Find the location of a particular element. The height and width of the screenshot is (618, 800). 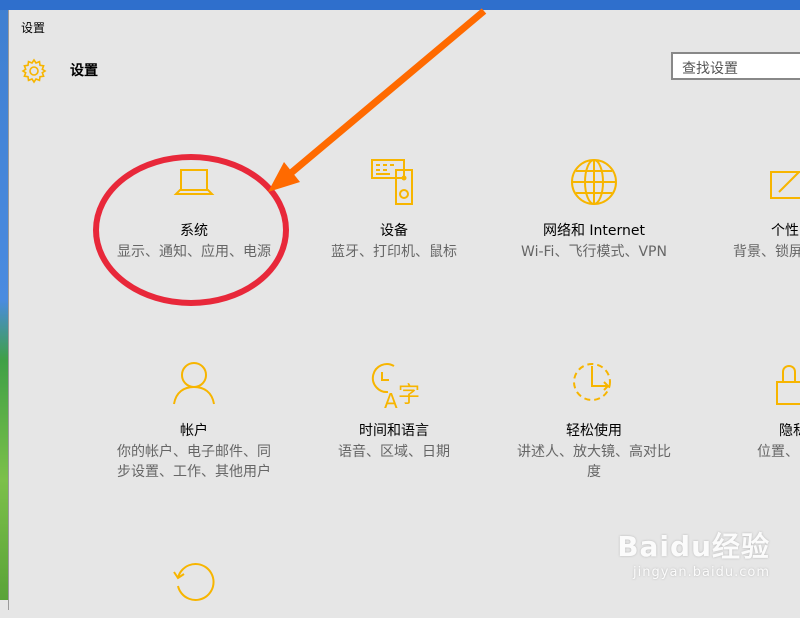

watermark: Baidu经验 jingyan.baidu.com is located at coordinates (693, 552).